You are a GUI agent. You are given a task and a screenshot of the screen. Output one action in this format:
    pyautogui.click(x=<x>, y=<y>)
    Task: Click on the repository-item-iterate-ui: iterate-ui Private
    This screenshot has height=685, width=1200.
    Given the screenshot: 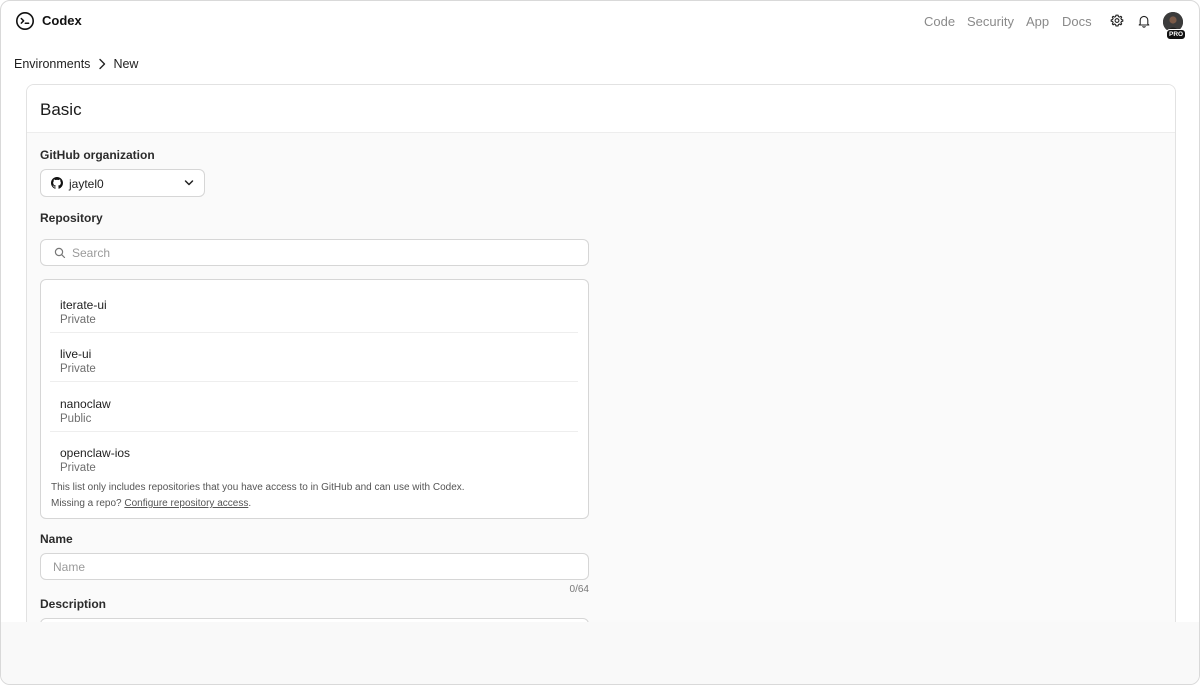 What is the action you would take?
    pyautogui.click(x=314, y=309)
    